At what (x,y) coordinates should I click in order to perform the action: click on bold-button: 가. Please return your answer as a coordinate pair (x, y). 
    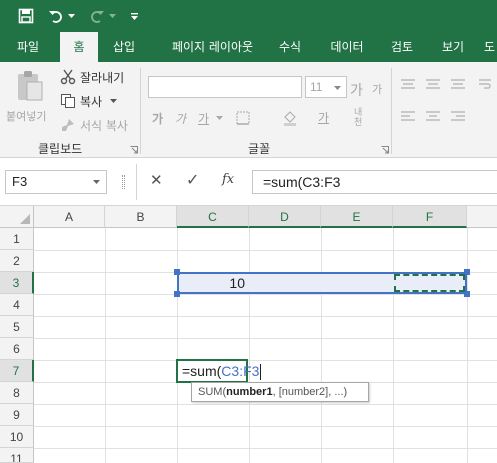
    Looking at the image, I should click on (157, 118).